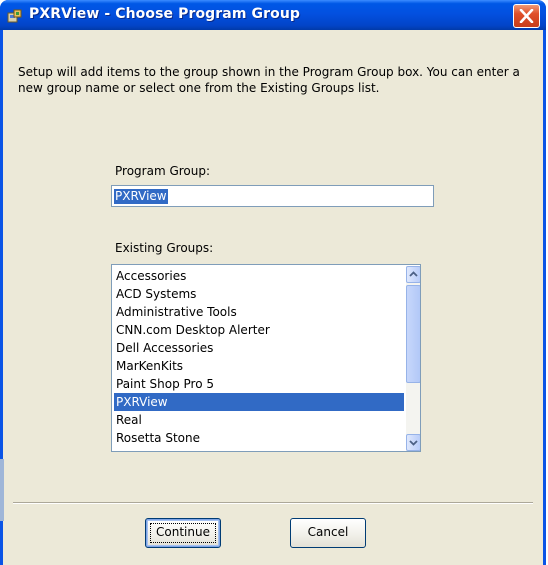 The height and width of the screenshot is (565, 548). What do you see at coordinates (273, 503) in the screenshot?
I see `button-separator` at bounding box center [273, 503].